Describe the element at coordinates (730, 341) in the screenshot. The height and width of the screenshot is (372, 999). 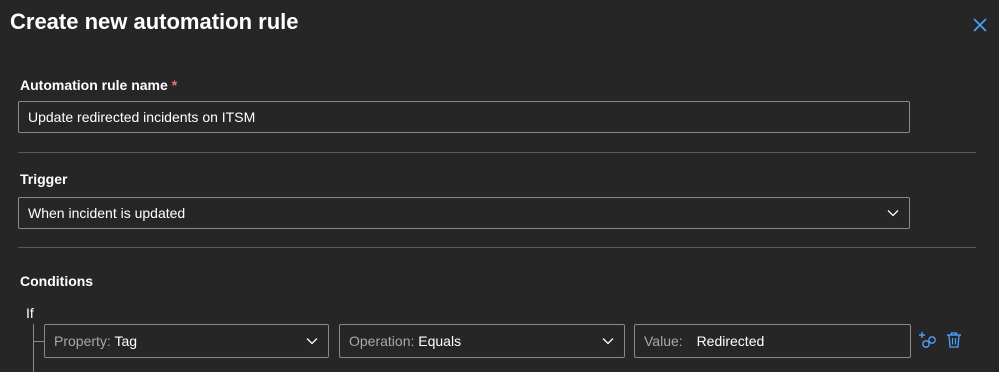
I see `value-value: Redirected` at that location.